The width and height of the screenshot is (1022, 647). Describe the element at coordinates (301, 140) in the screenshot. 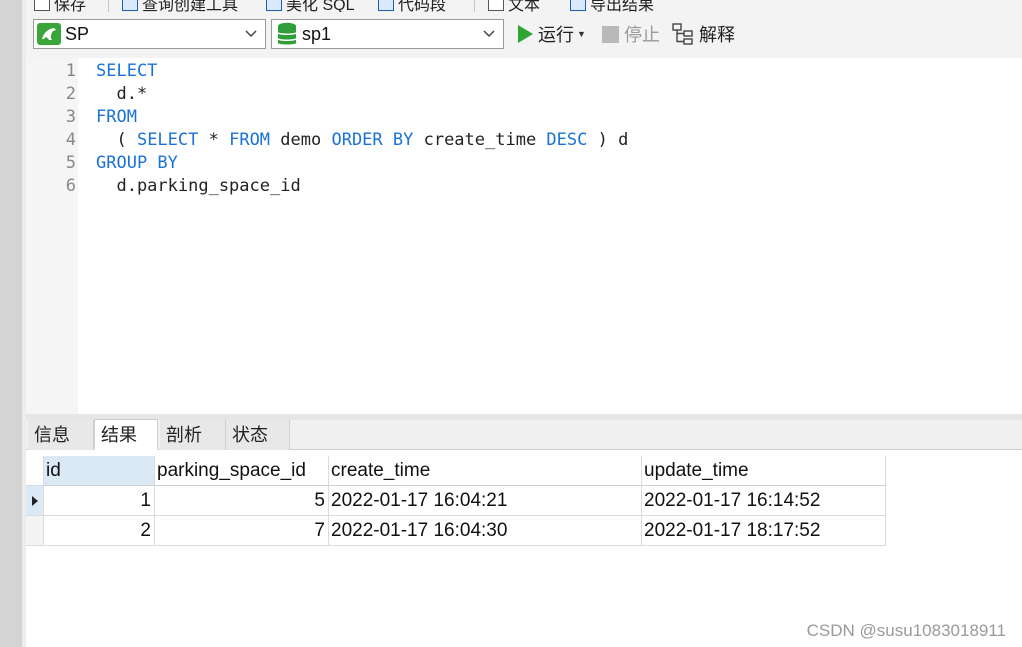

I see `sql-text: demo` at that location.